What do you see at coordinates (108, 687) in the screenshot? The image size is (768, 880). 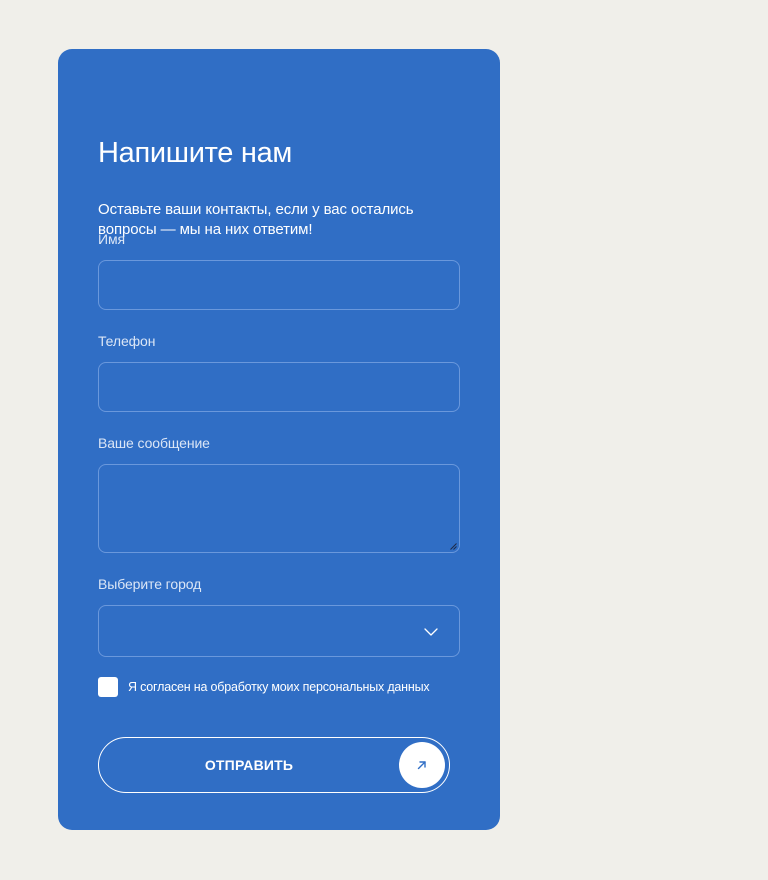 I see `consent-checkbox` at bounding box center [108, 687].